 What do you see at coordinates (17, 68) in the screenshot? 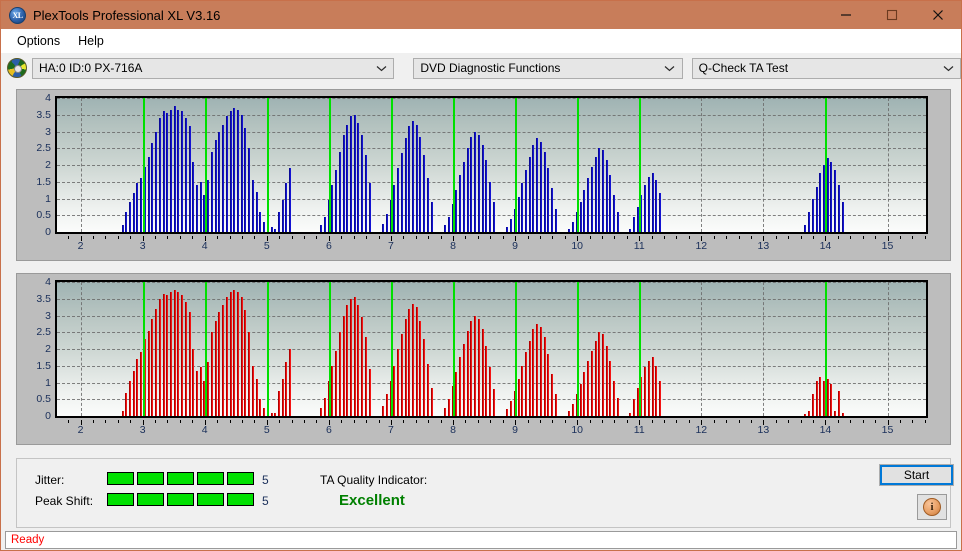
I see `disc-icon` at bounding box center [17, 68].